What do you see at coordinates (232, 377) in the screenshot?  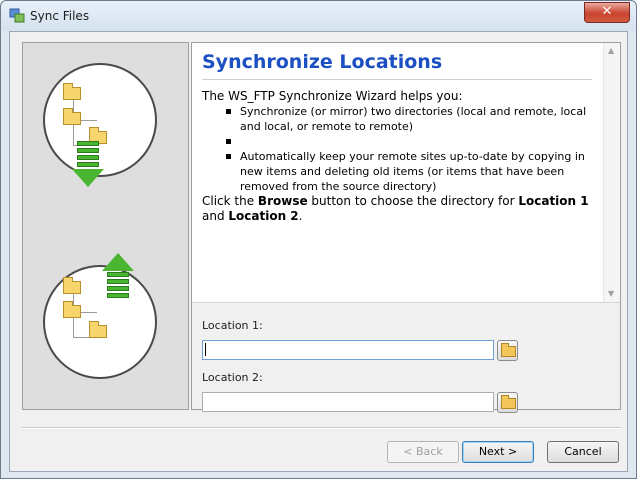 I see `location2-label: Location 2:` at bounding box center [232, 377].